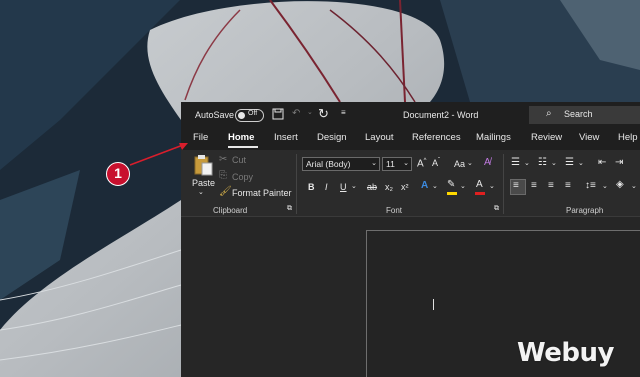  What do you see at coordinates (118, 174) in the screenshot?
I see `step-number-badge: 1` at bounding box center [118, 174].